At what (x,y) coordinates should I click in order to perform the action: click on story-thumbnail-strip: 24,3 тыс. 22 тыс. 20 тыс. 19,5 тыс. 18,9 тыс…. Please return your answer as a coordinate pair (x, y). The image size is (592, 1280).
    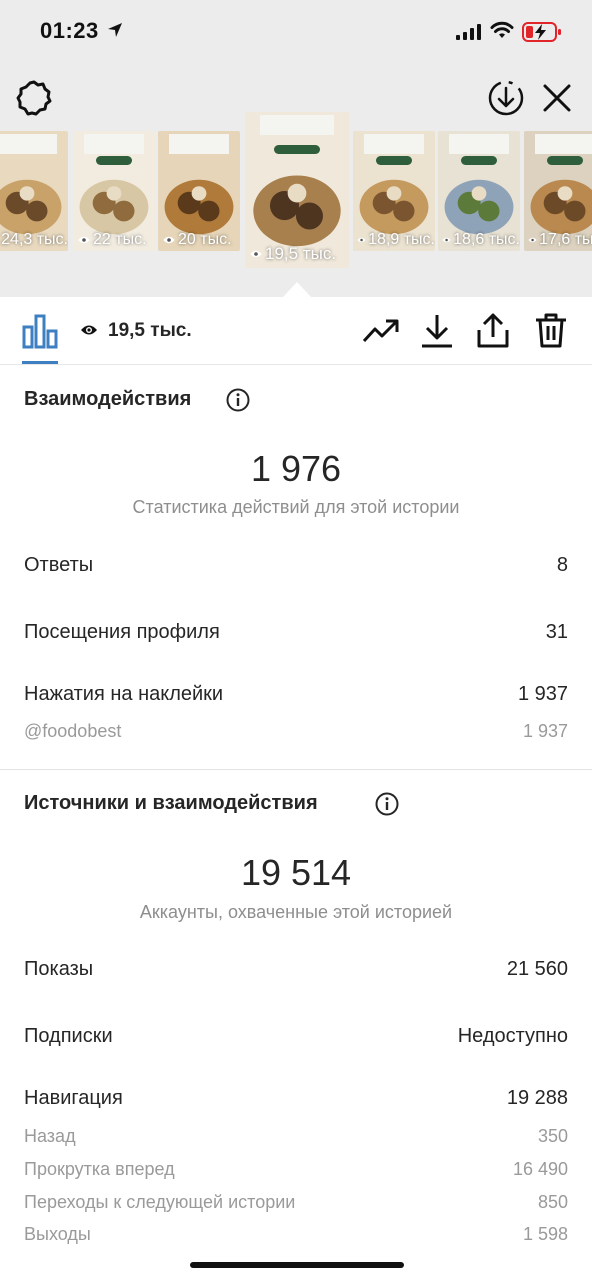
    Looking at the image, I should click on (296, 207).